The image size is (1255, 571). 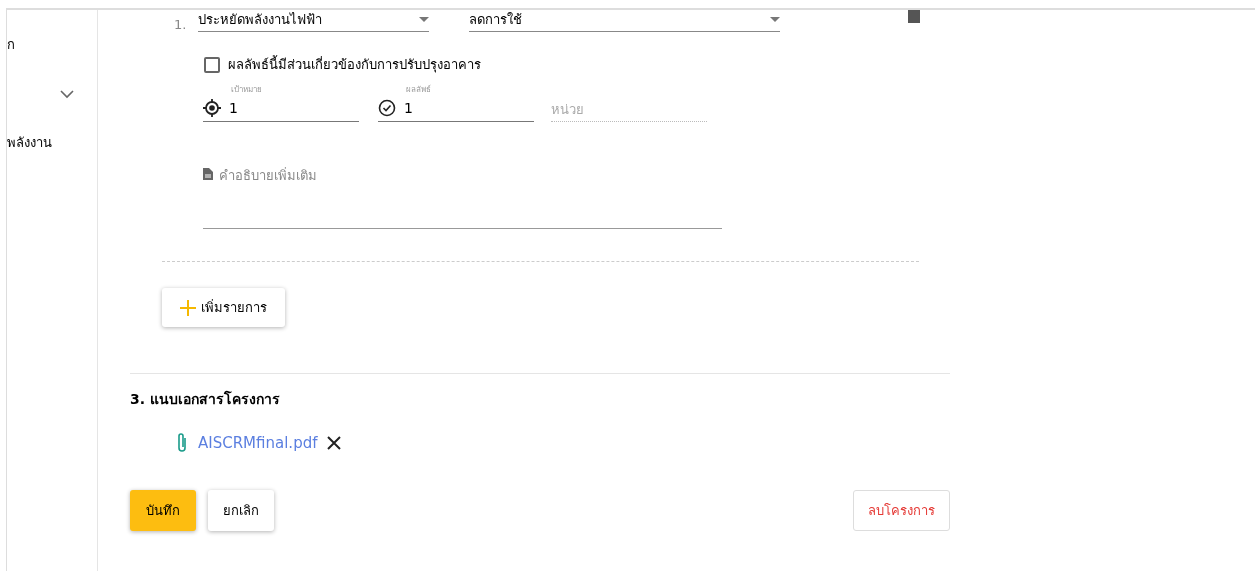 What do you see at coordinates (11, 44) in the screenshot?
I see `sidebar-item: ก` at bounding box center [11, 44].